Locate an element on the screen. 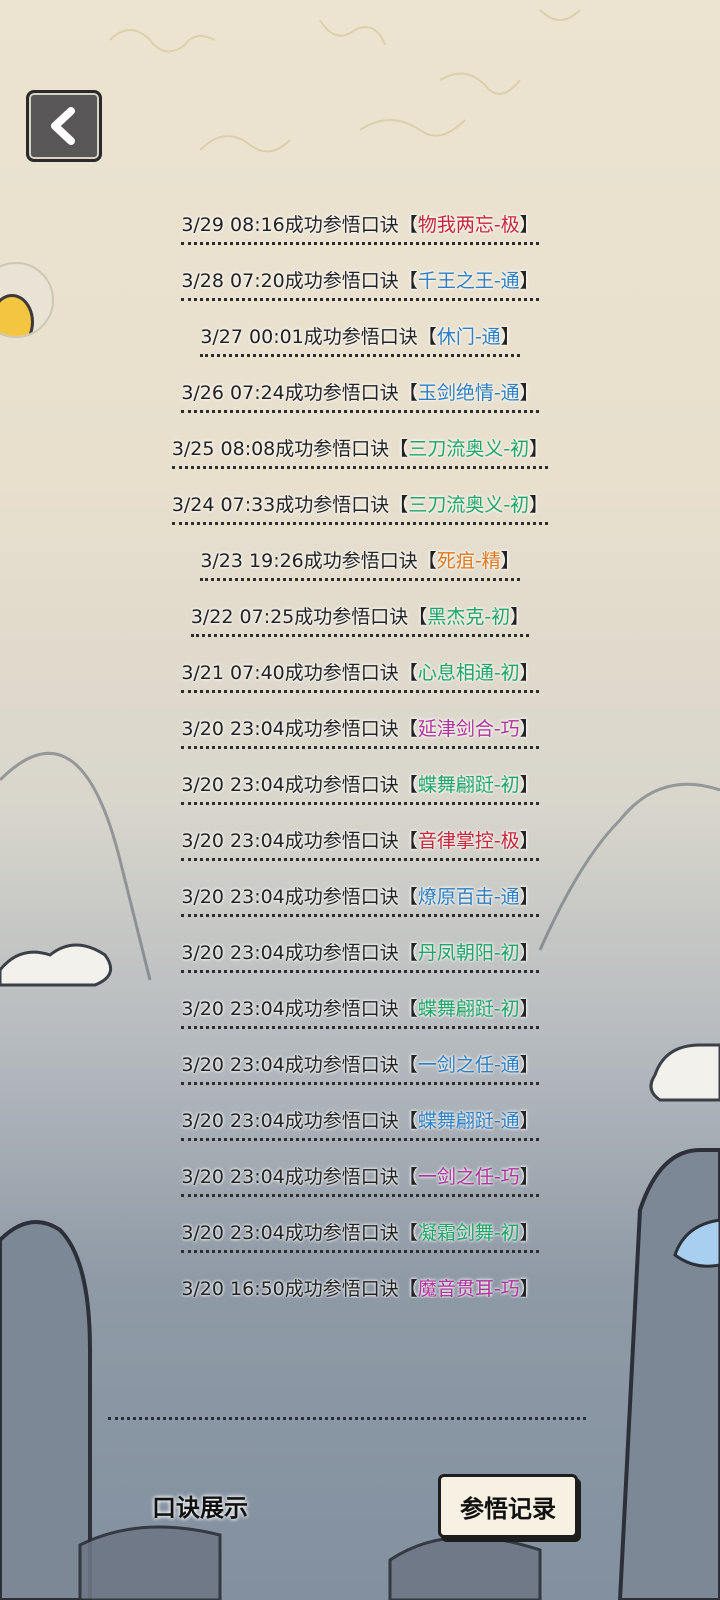 The height and width of the screenshot is (1600, 720). skill-name: 延津剑合-巧 is located at coordinates (468, 729).